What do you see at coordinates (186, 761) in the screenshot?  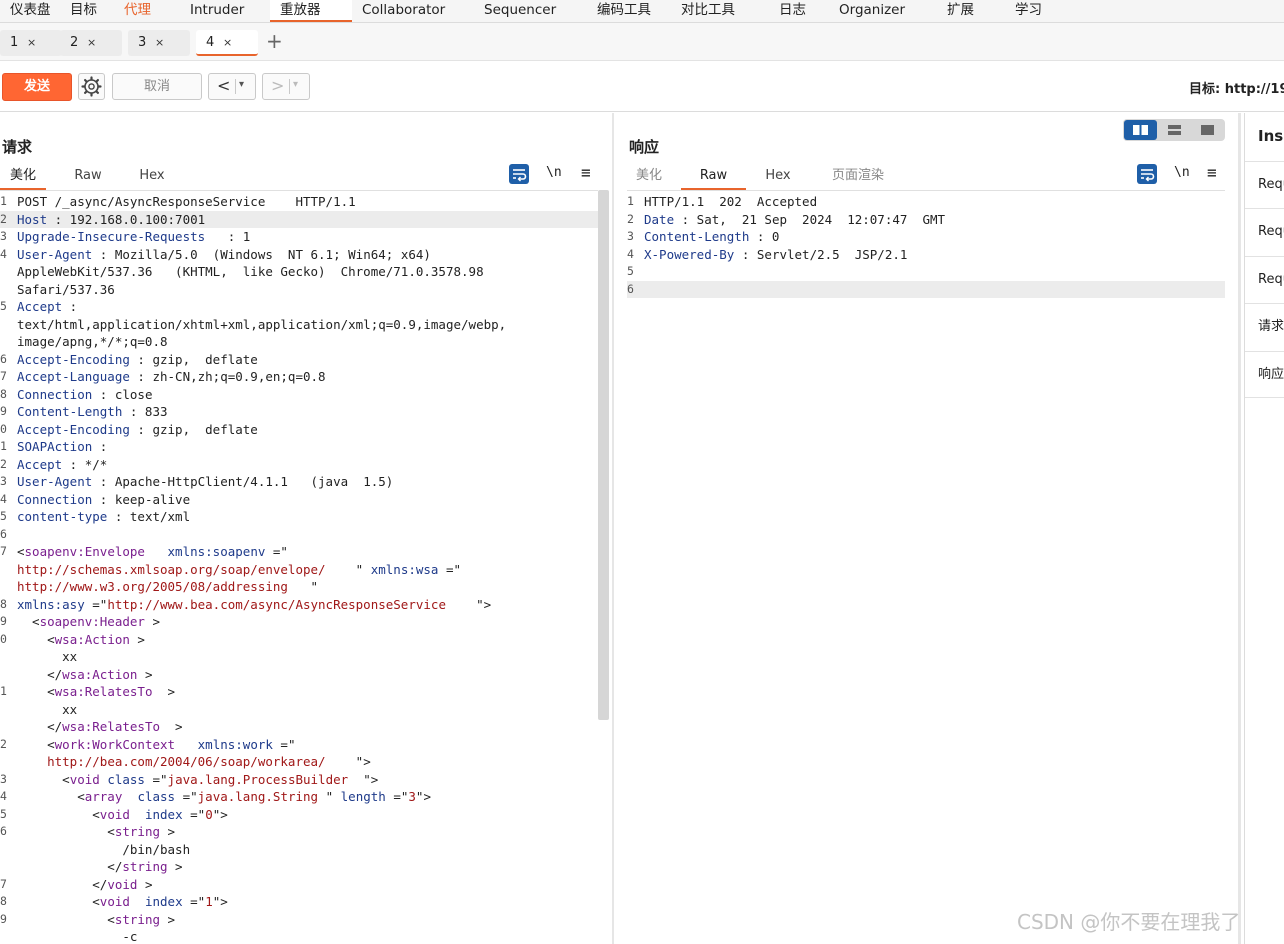 I see `code-token: http://bea.com/2004/06/soap/workarea/` at bounding box center [186, 761].